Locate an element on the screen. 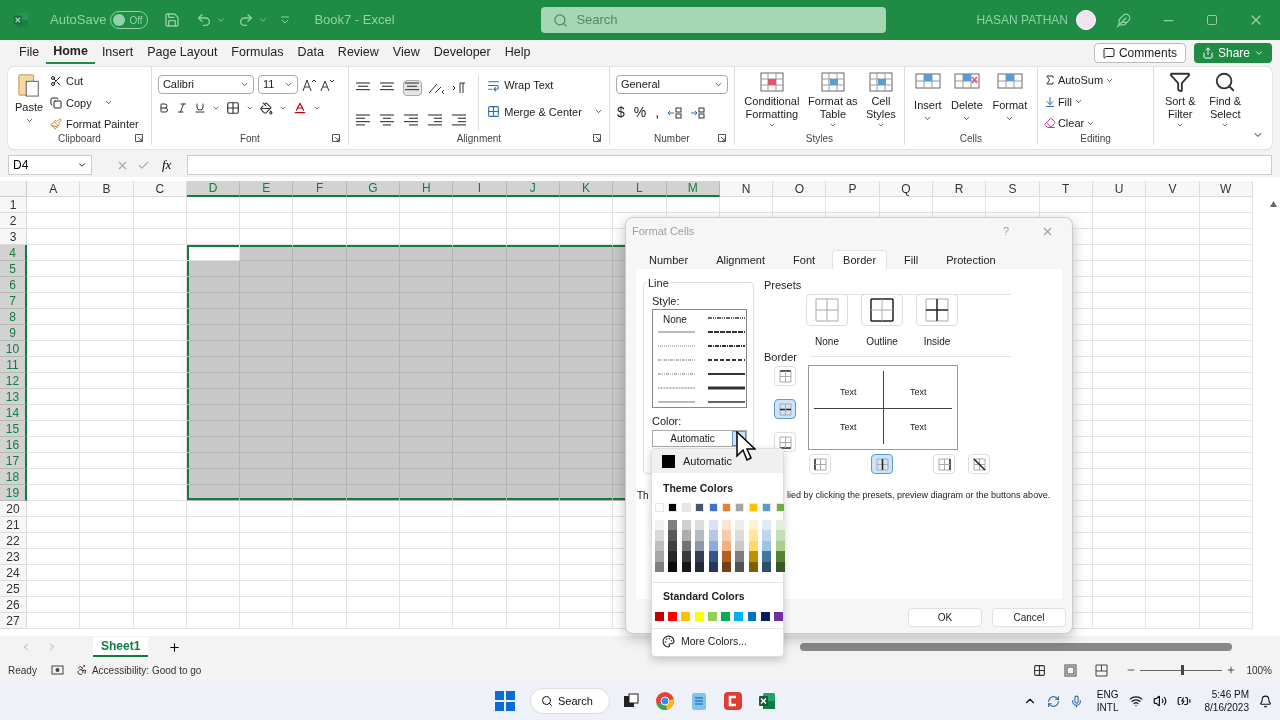 The image size is (1280, 720). column-header: K is located at coordinates (586, 189).